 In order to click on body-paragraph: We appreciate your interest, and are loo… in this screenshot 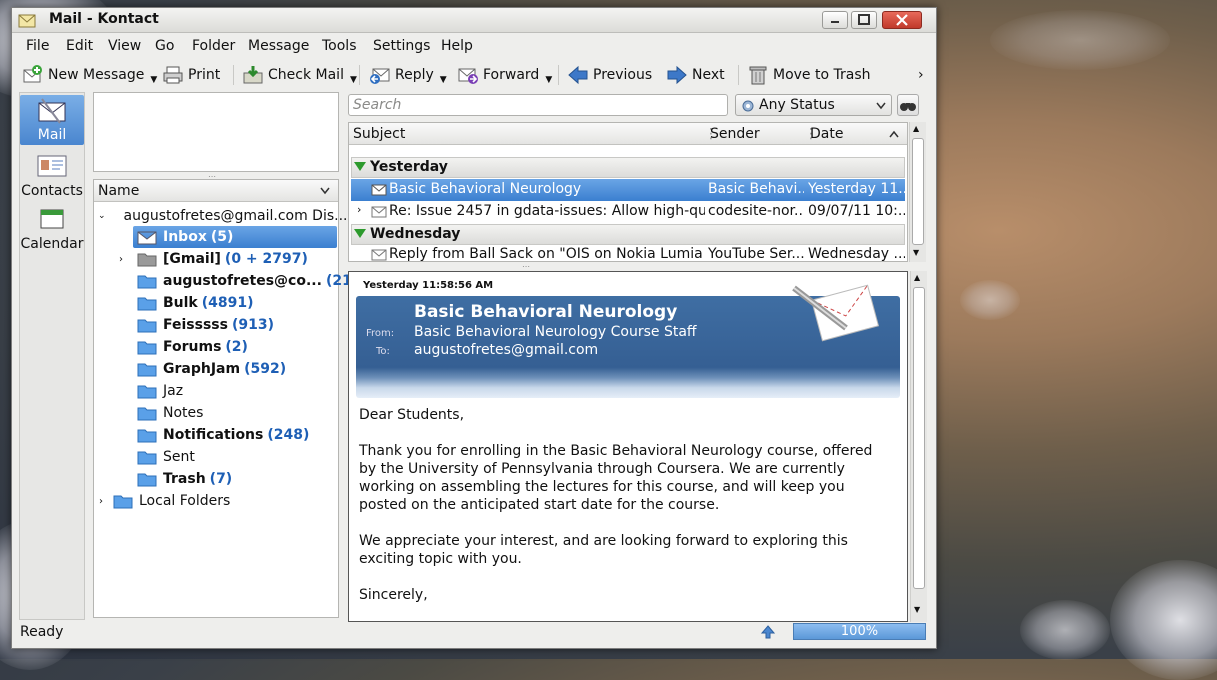, I will do `click(603, 550)`.